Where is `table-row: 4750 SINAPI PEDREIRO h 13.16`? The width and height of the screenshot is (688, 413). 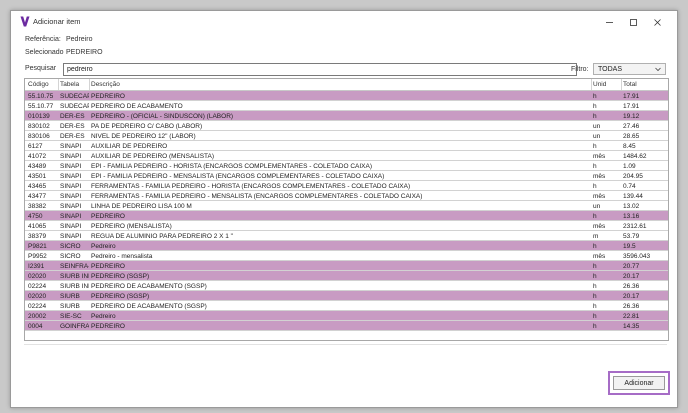 table-row: 4750 SINAPI PEDREIRO h 13.16 is located at coordinates (346, 216).